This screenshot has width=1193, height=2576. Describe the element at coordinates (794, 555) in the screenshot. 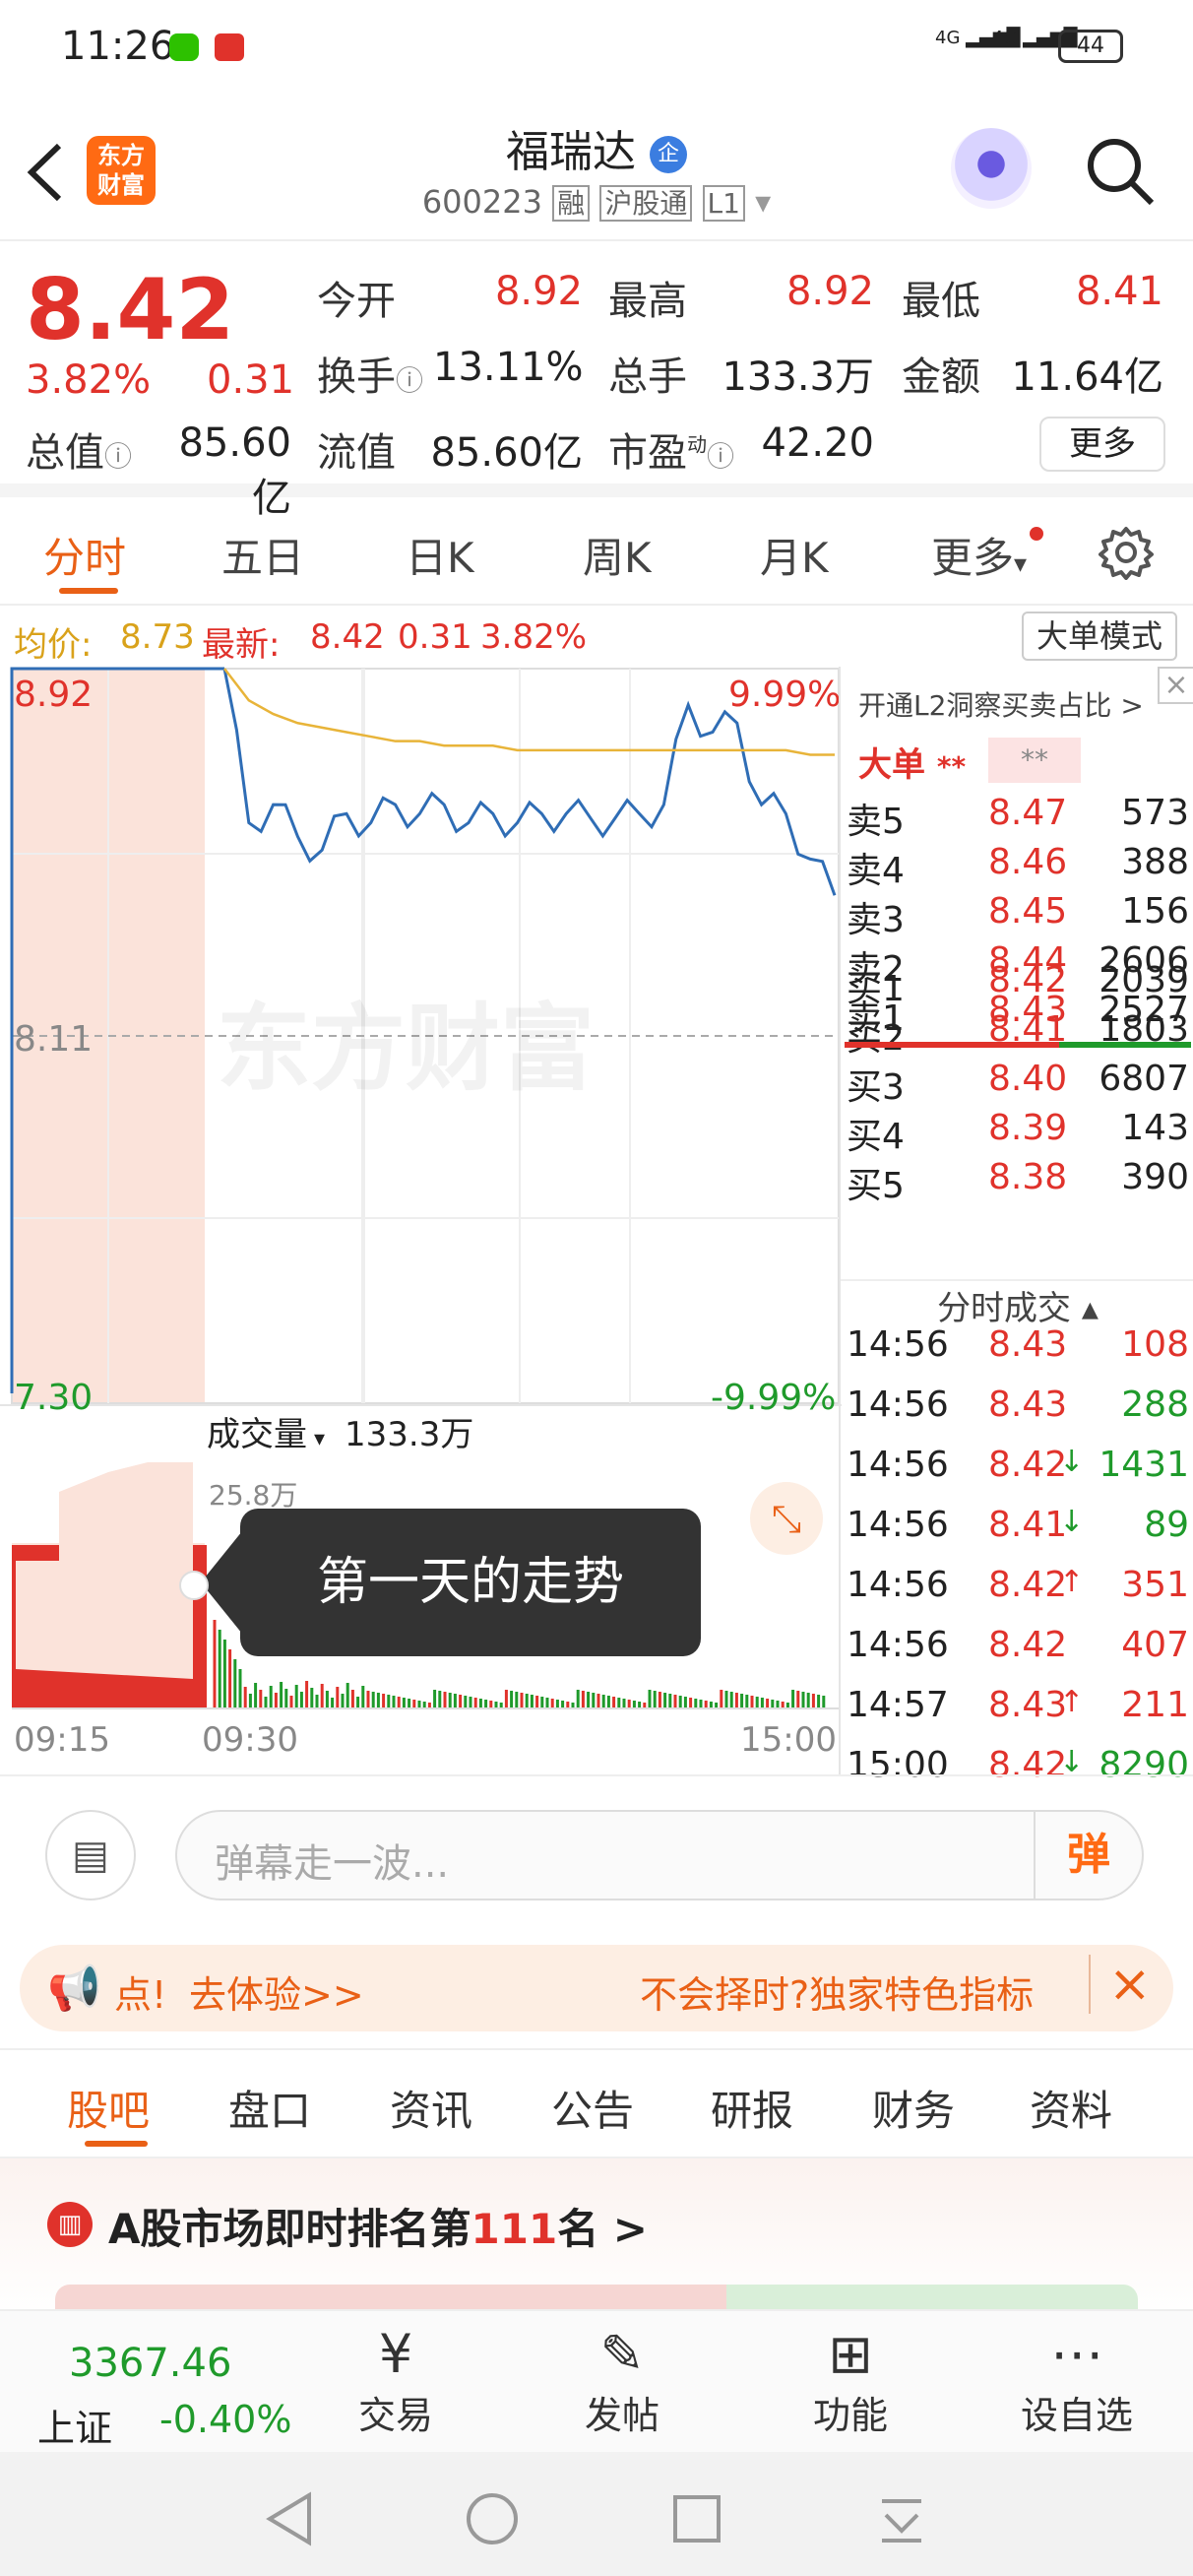

I see `tab-monthly-k: 月K` at that location.